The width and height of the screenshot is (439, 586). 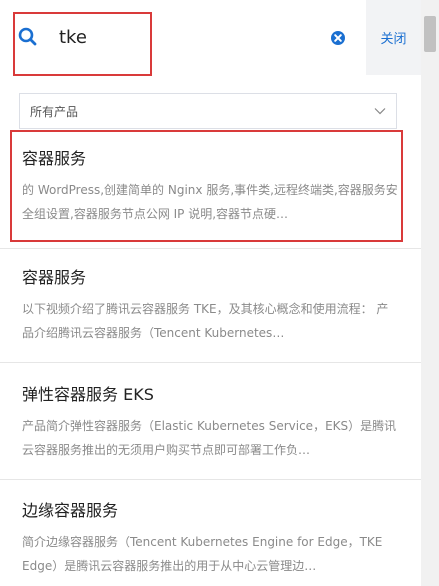 I want to click on search-icon, so click(x=28, y=37).